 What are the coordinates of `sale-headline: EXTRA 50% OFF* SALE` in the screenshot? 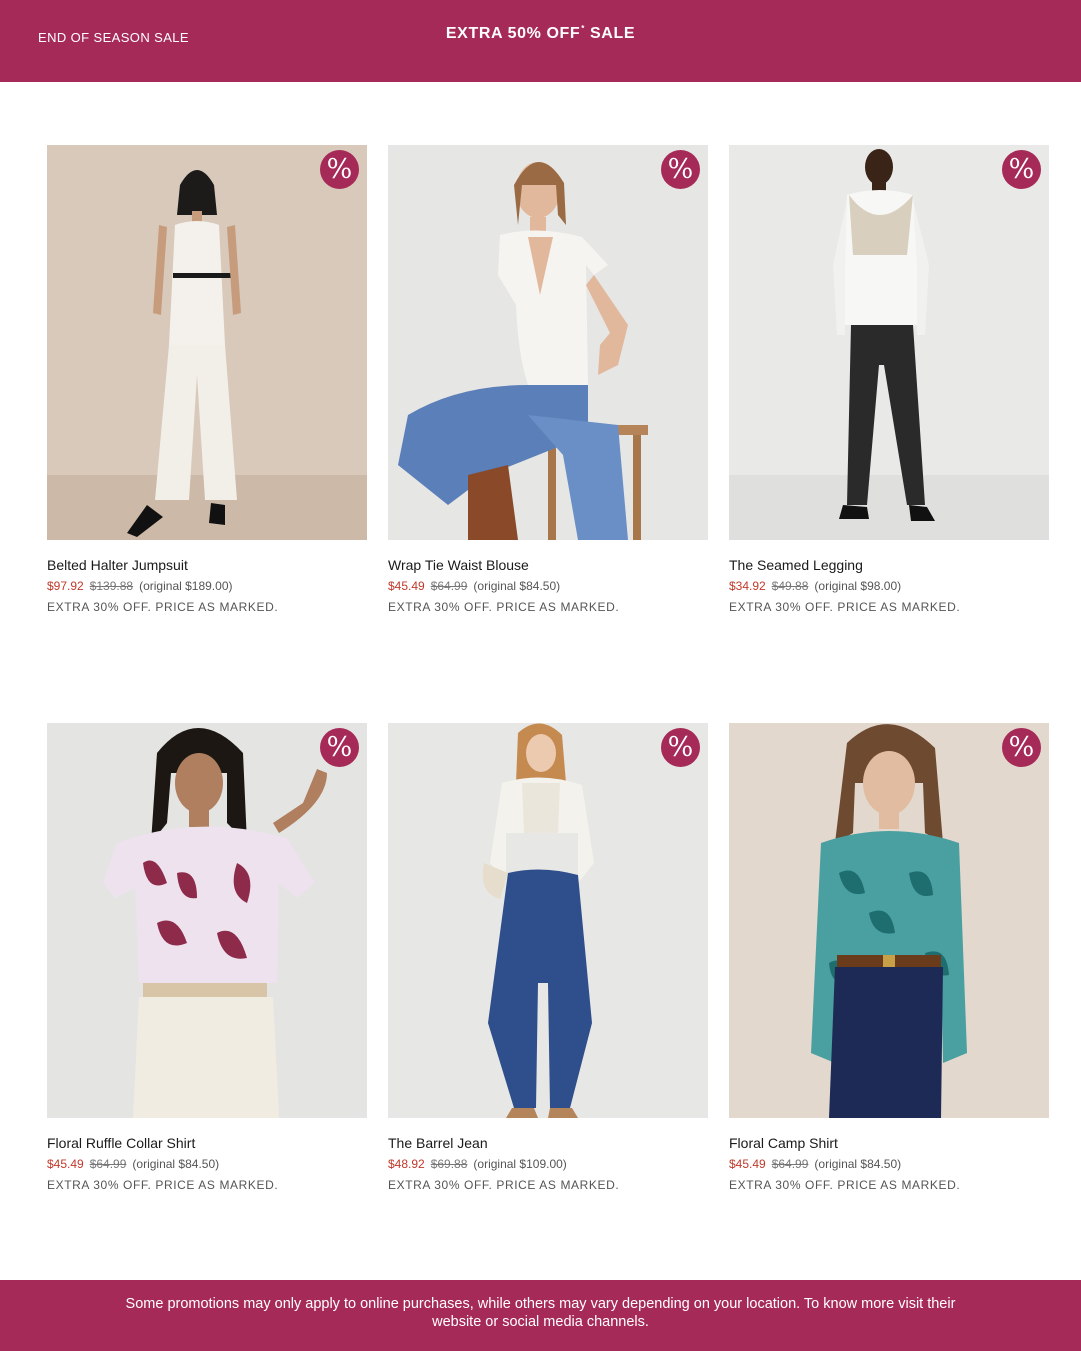 It's located at (540, 33).